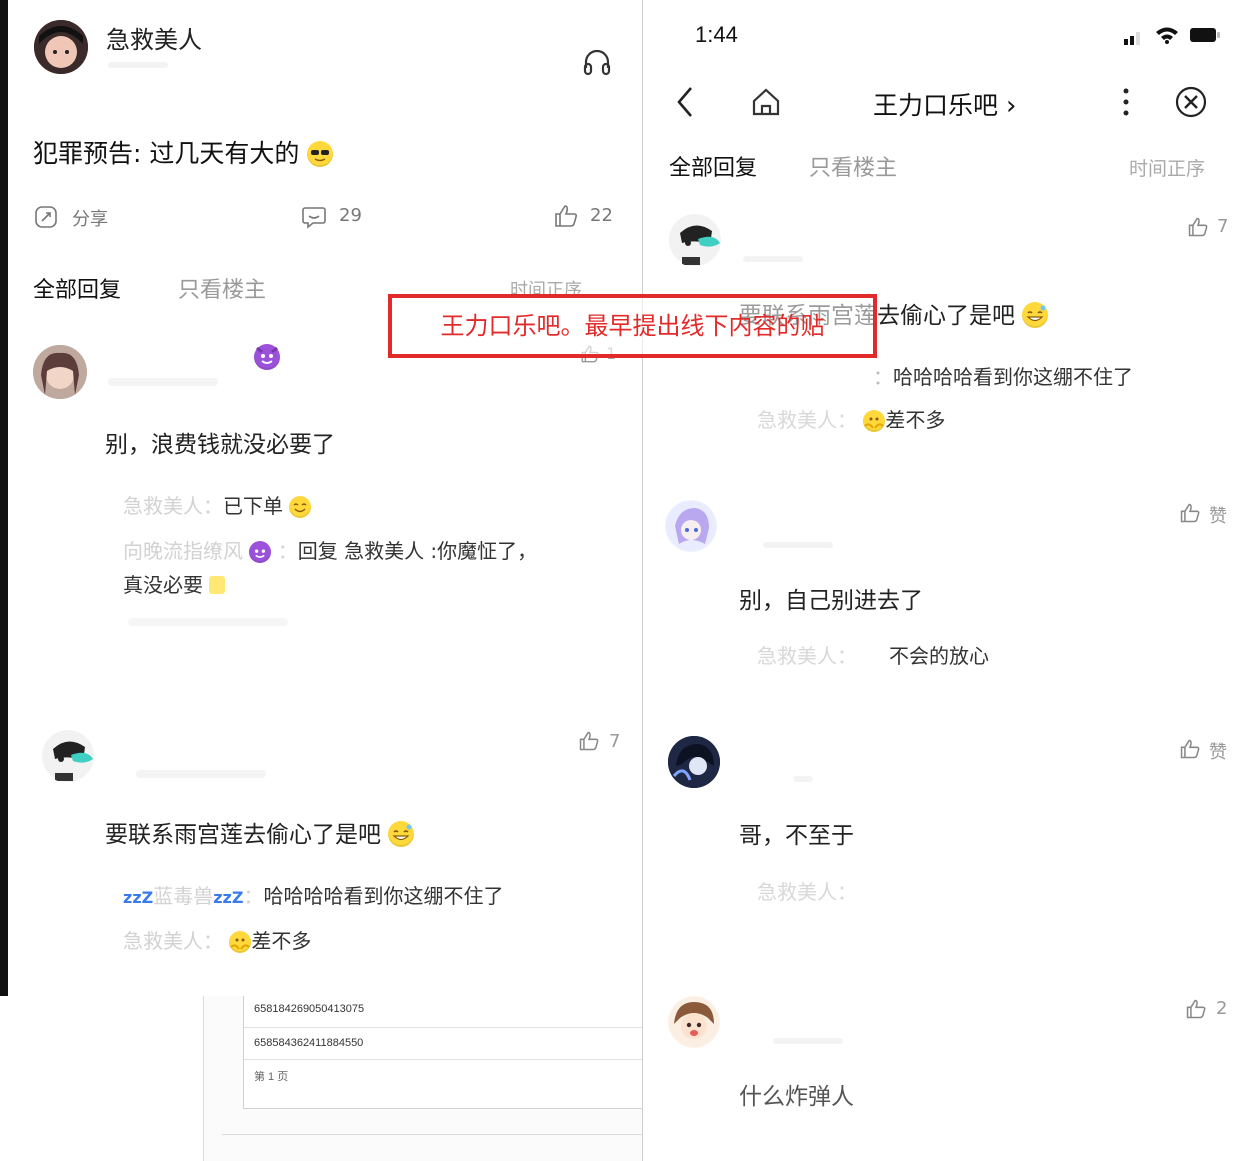 This screenshot has height=1161, width=1242. I want to click on reply-text: 不会的放心, so click(939, 656).